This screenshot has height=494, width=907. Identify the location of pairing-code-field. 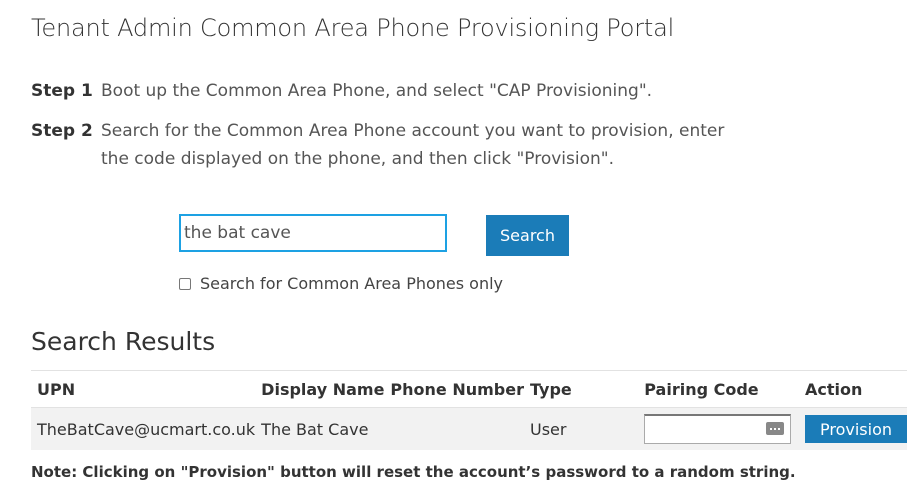
(718, 429).